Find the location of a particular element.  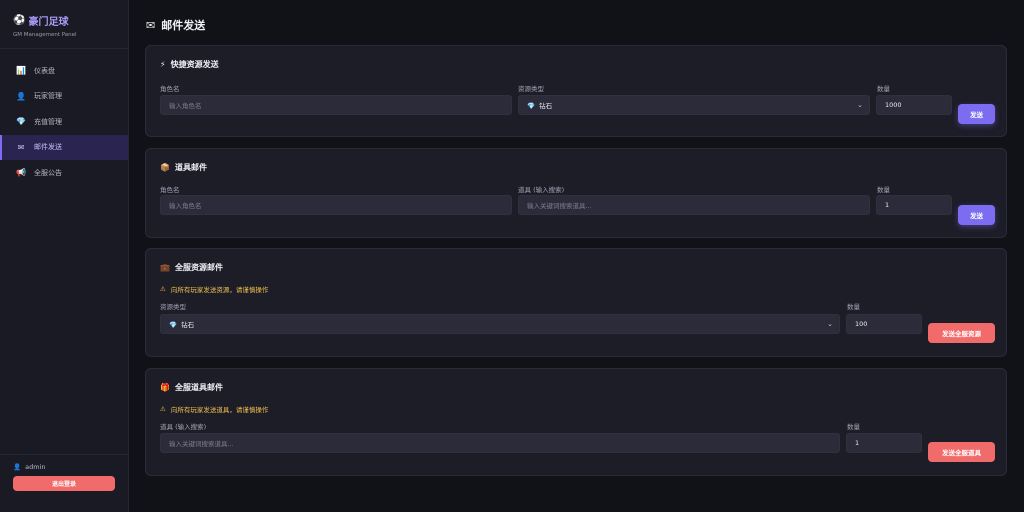

page-title: ✉ 邮件发送 is located at coordinates (175, 25).